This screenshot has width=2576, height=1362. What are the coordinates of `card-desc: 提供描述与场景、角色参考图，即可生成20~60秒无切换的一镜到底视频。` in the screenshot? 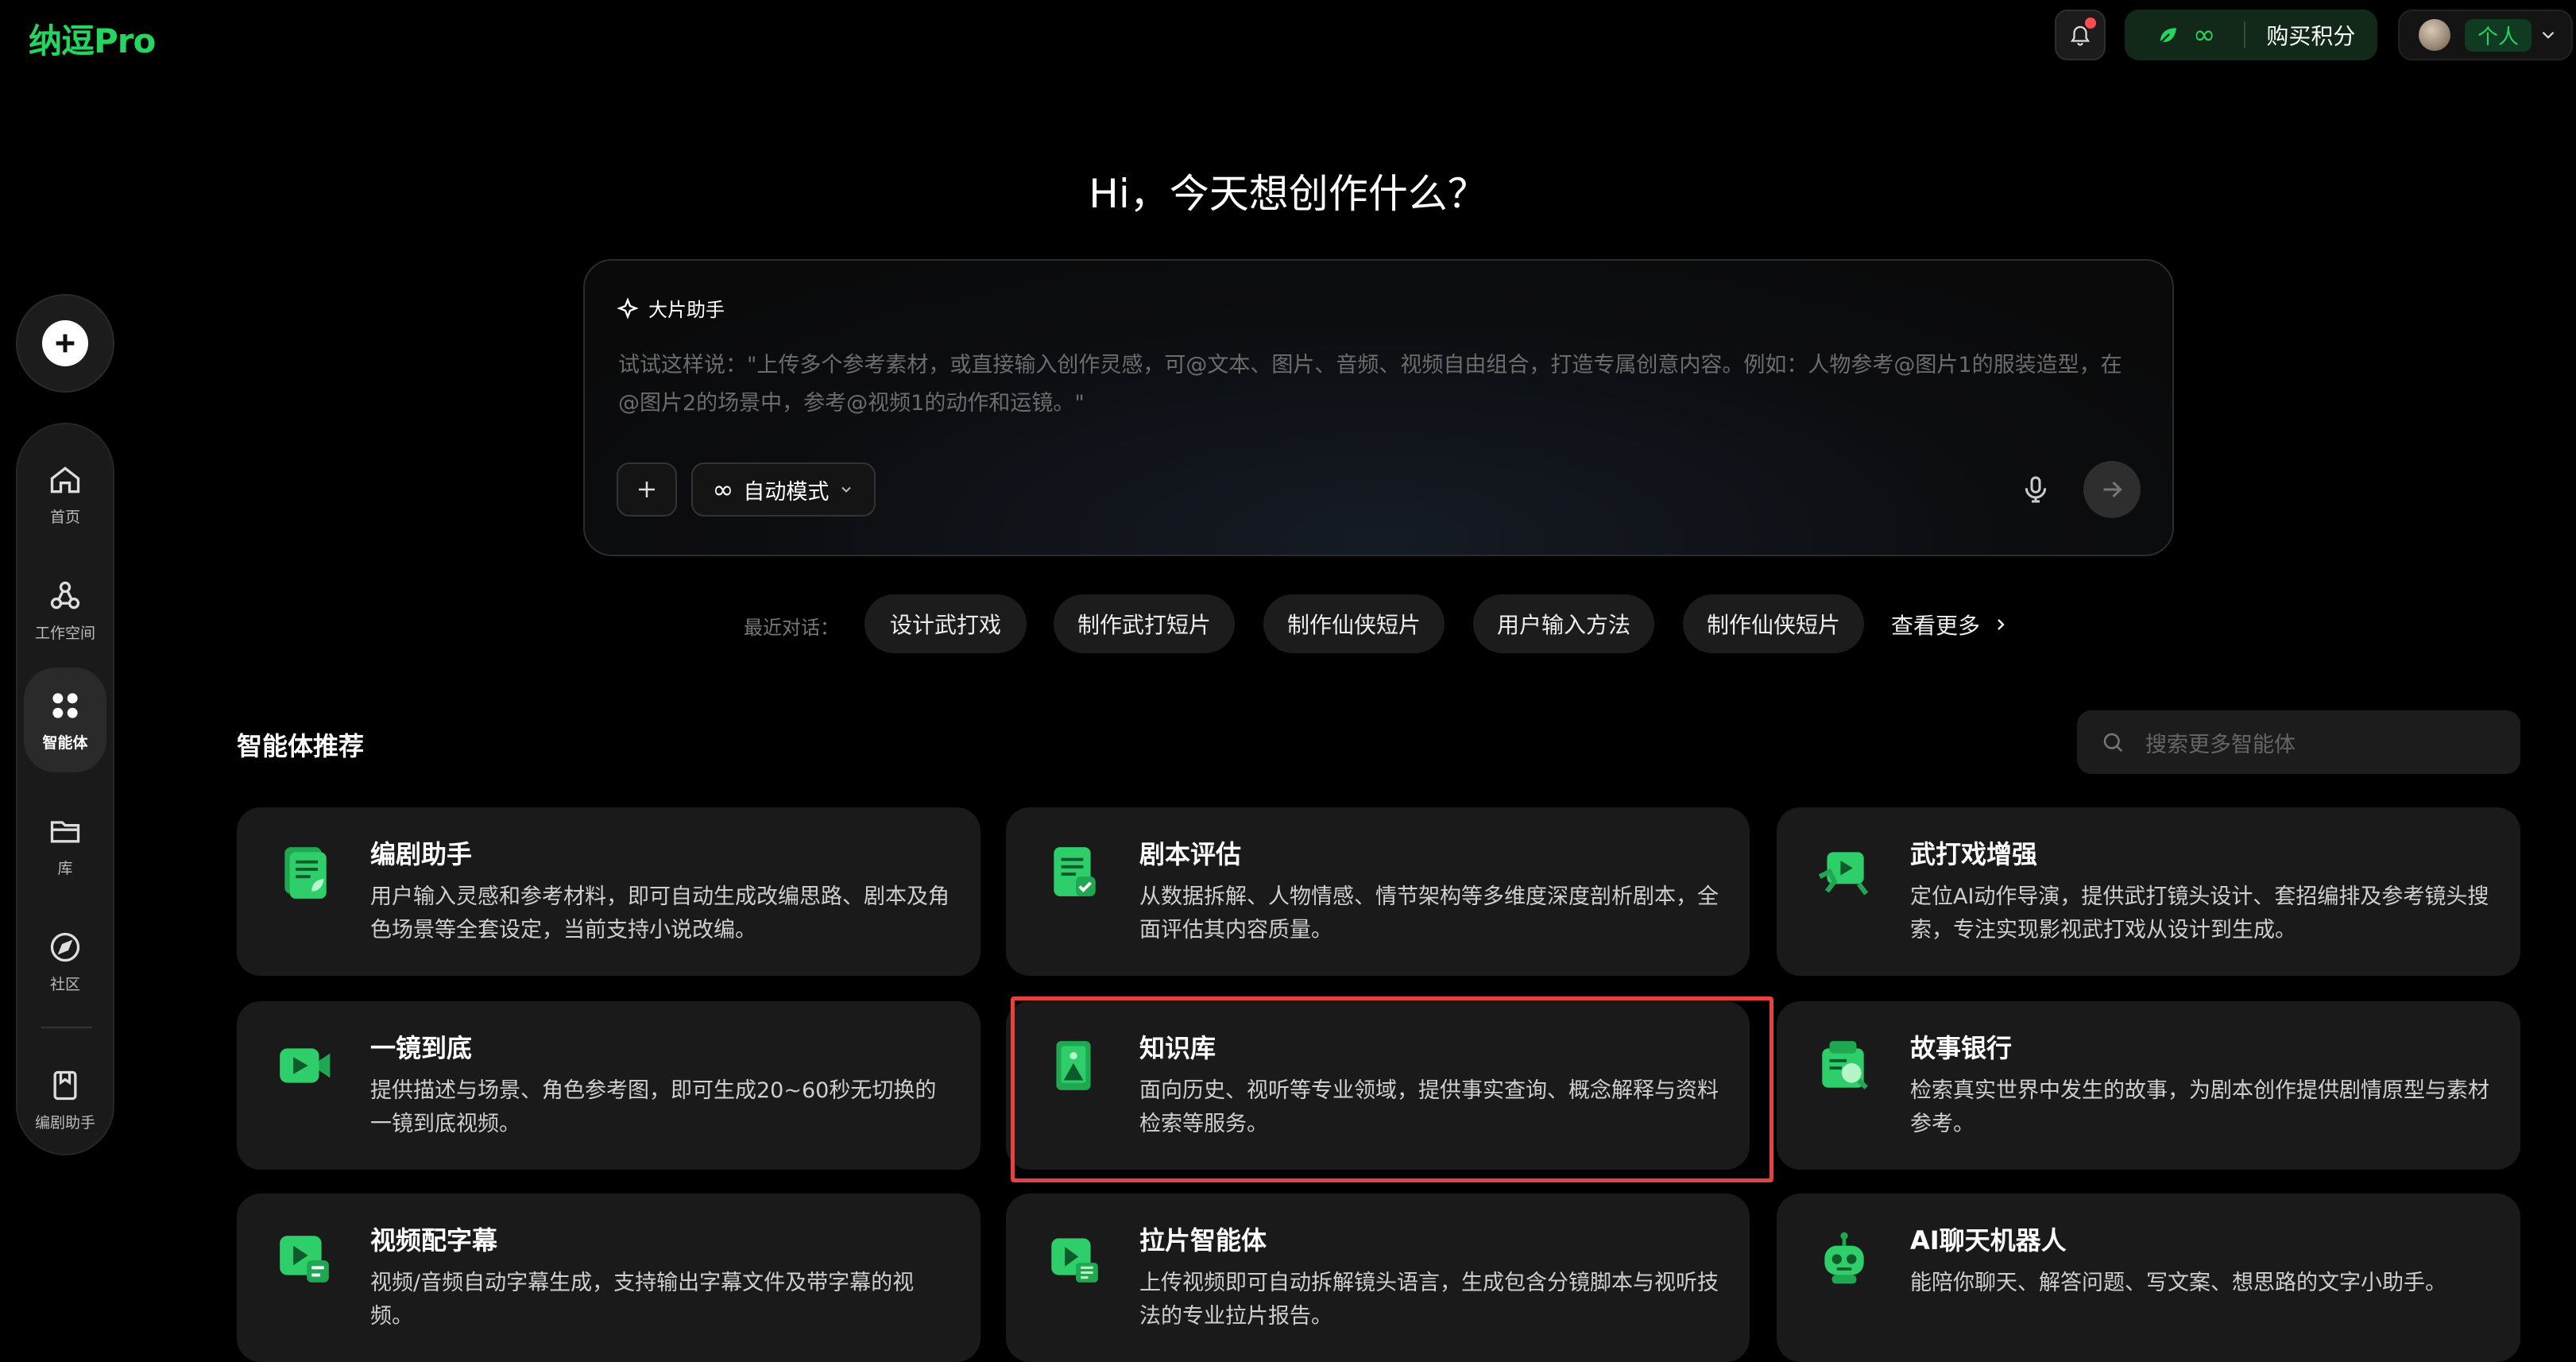 It's located at (654, 1107).